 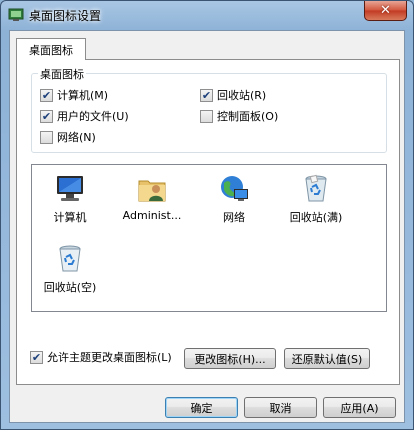 I want to click on group-legend: 桌面图标, so click(x=62, y=74).